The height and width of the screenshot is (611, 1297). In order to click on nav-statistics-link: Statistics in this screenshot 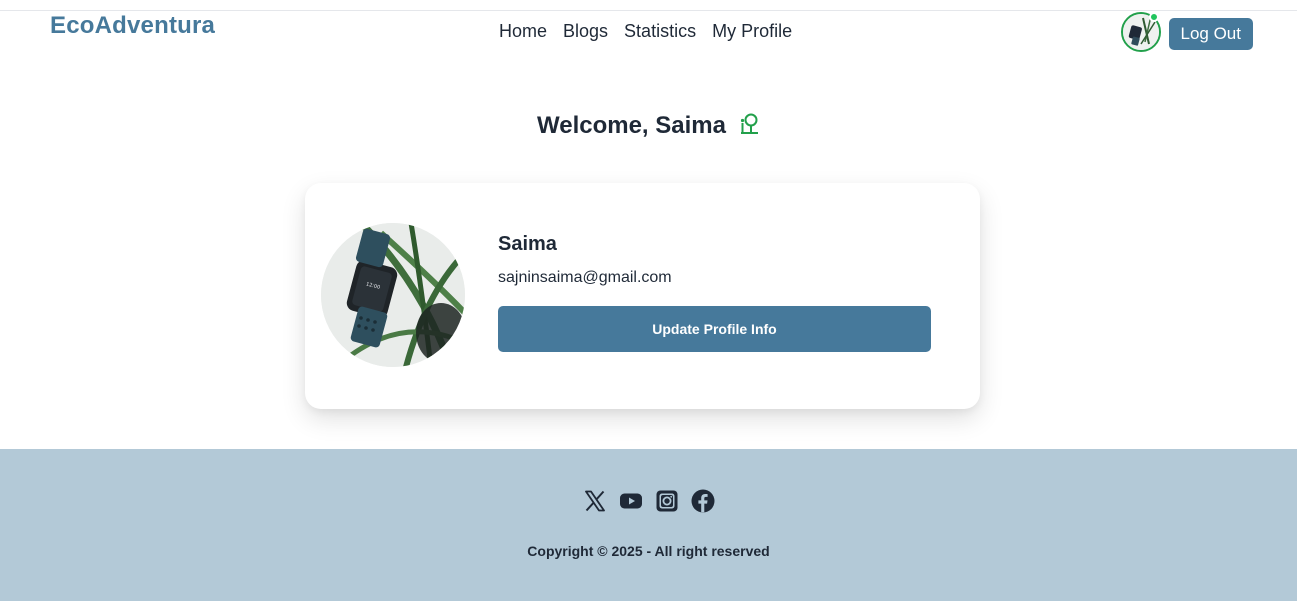, I will do `click(660, 31)`.